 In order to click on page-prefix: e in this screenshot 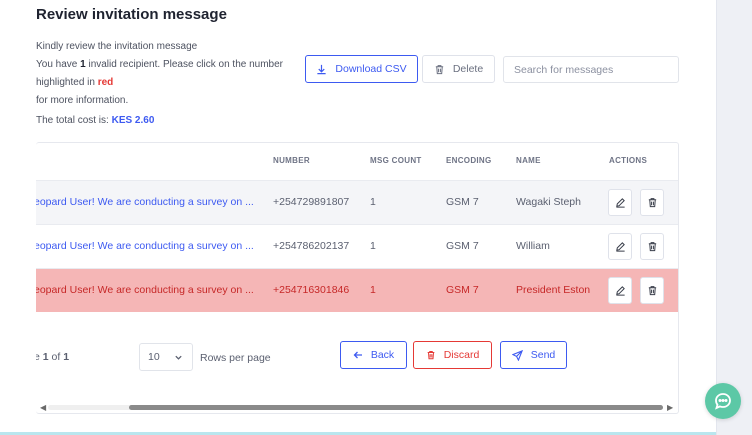, I will do `click(39, 357)`.